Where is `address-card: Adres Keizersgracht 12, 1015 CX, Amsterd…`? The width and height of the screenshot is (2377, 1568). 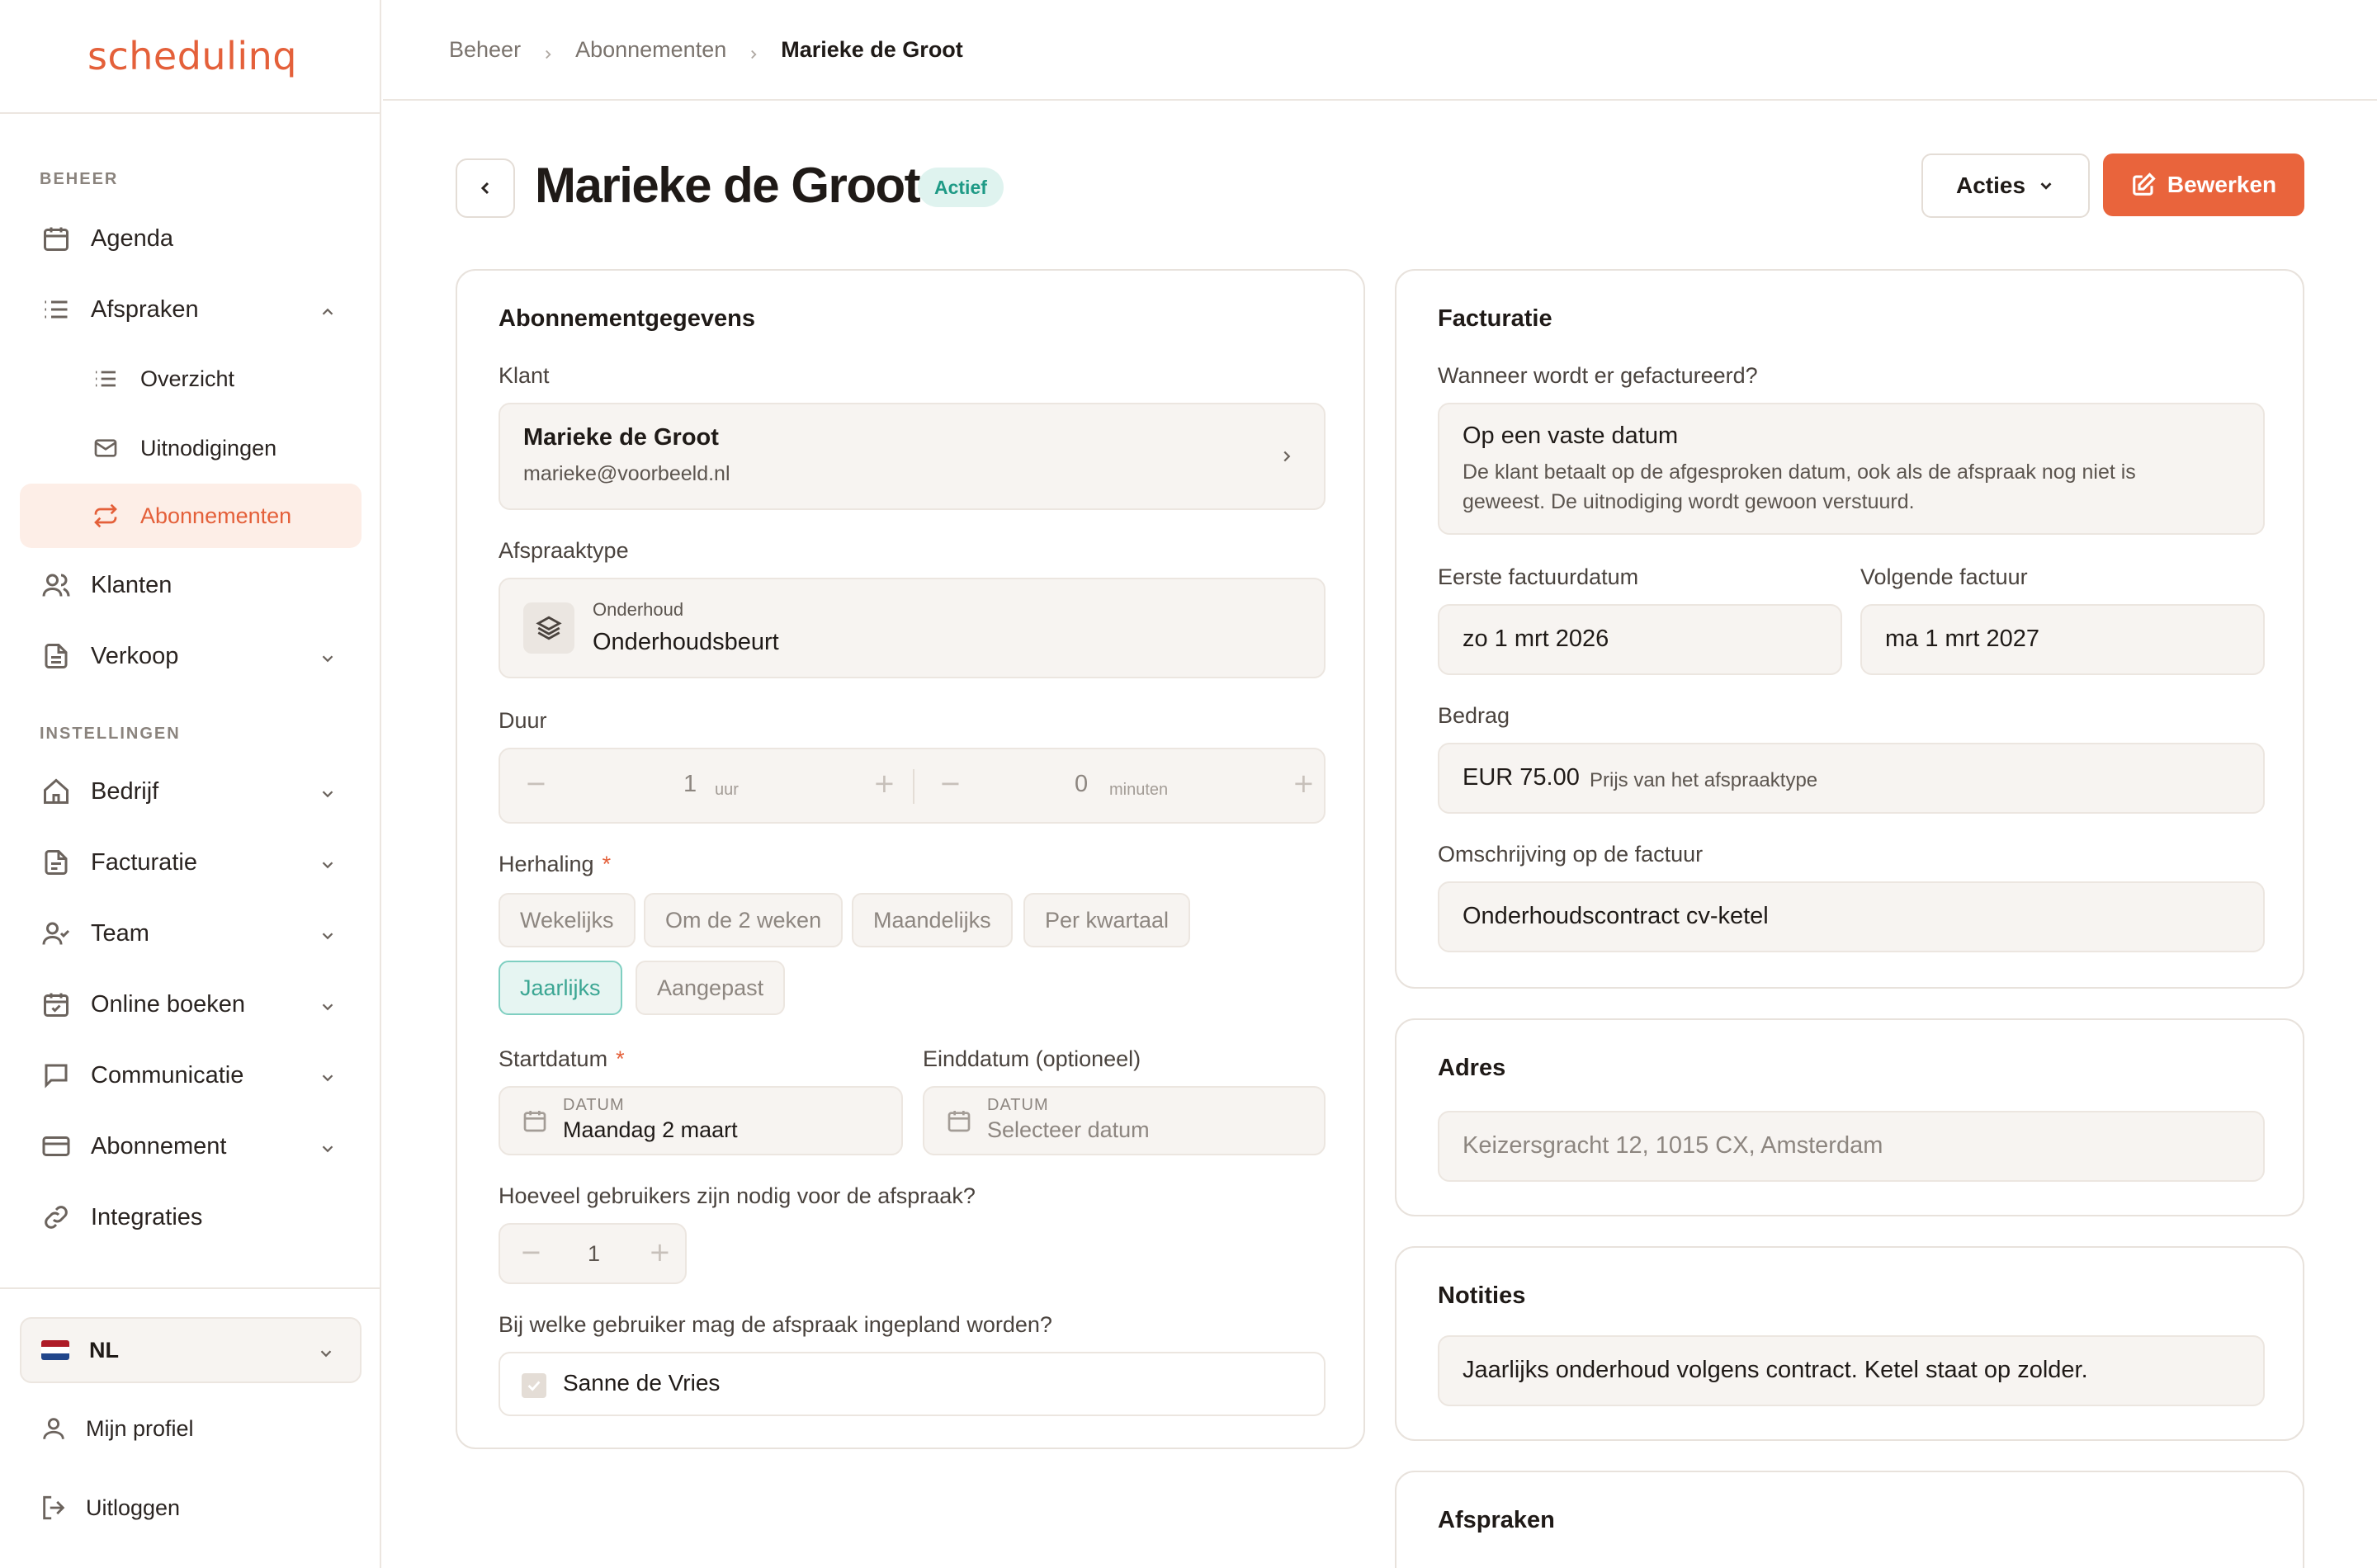 address-card: Adres Keizersgracht 12, 1015 CX, Amsterd… is located at coordinates (1849, 1117).